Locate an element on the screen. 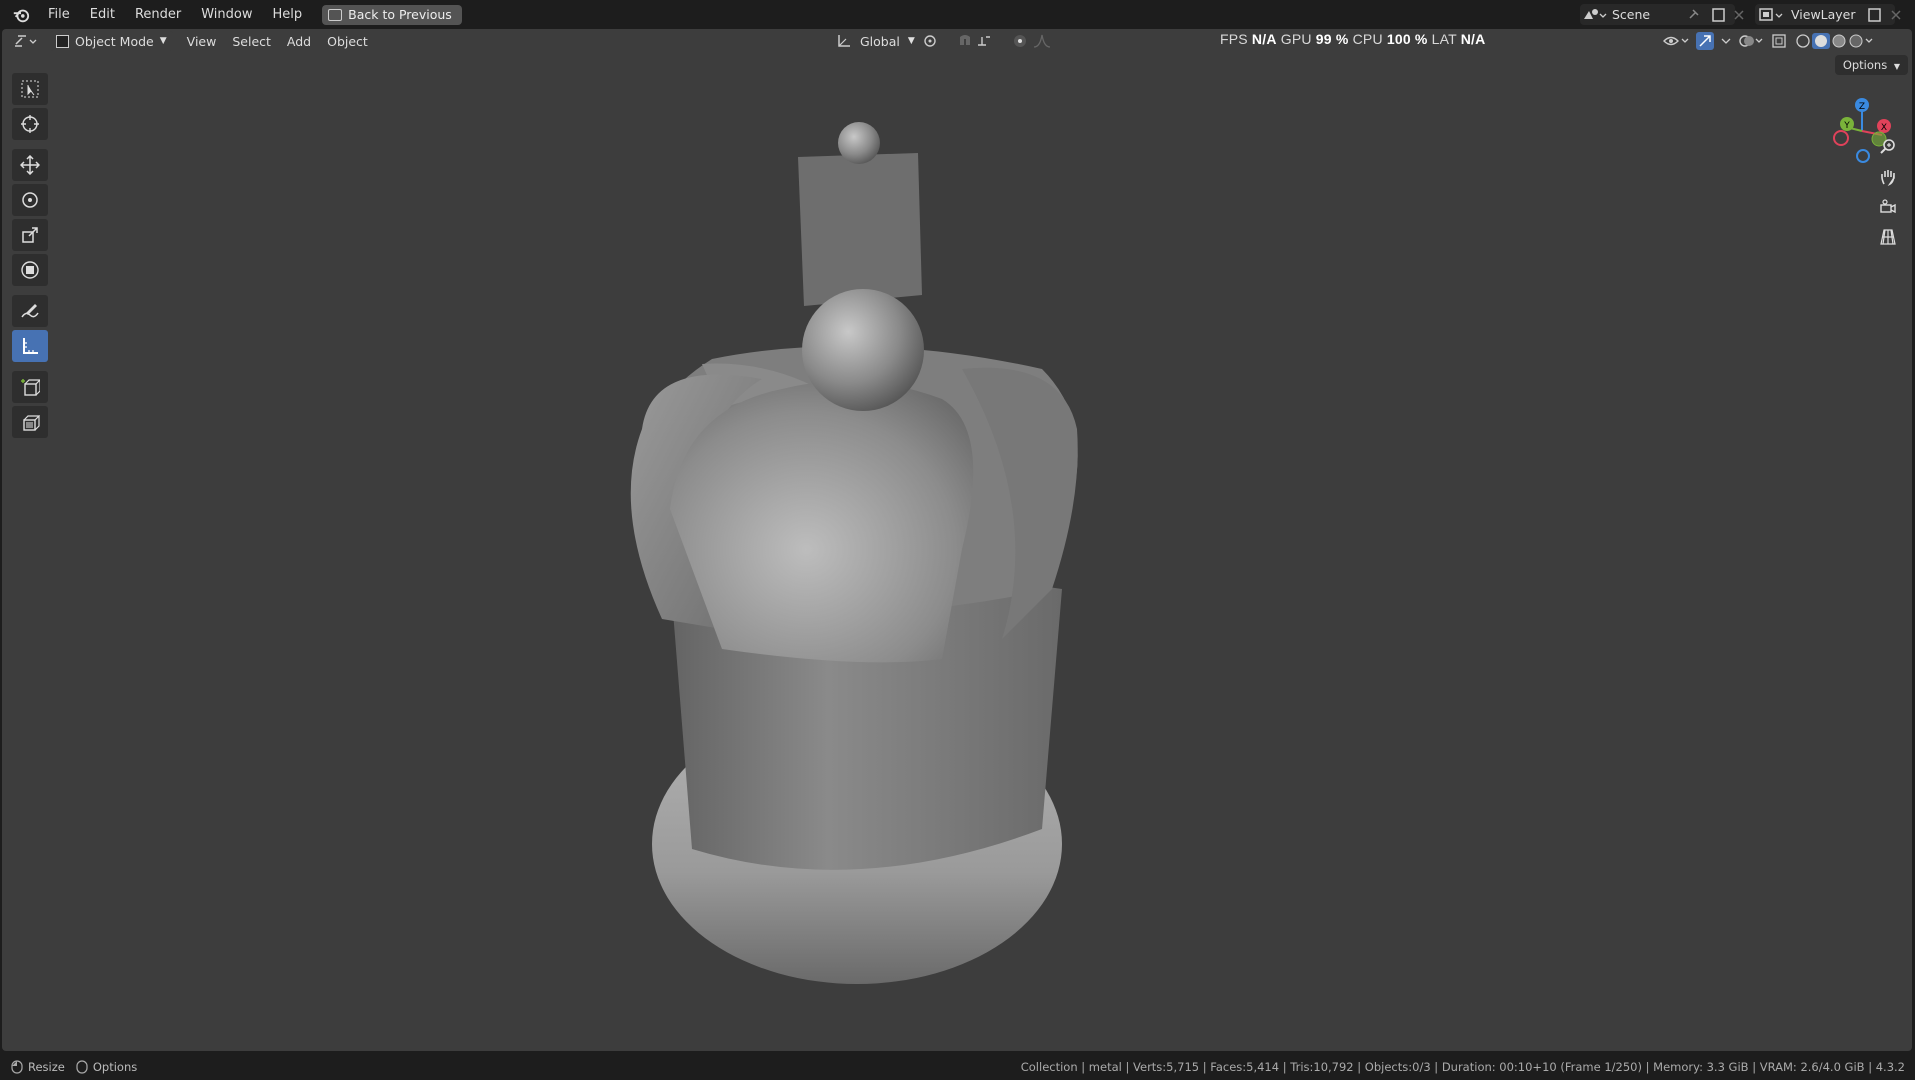 This screenshot has width=1915, height=1080. menu-edit: Edit is located at coordinates (102, 14).